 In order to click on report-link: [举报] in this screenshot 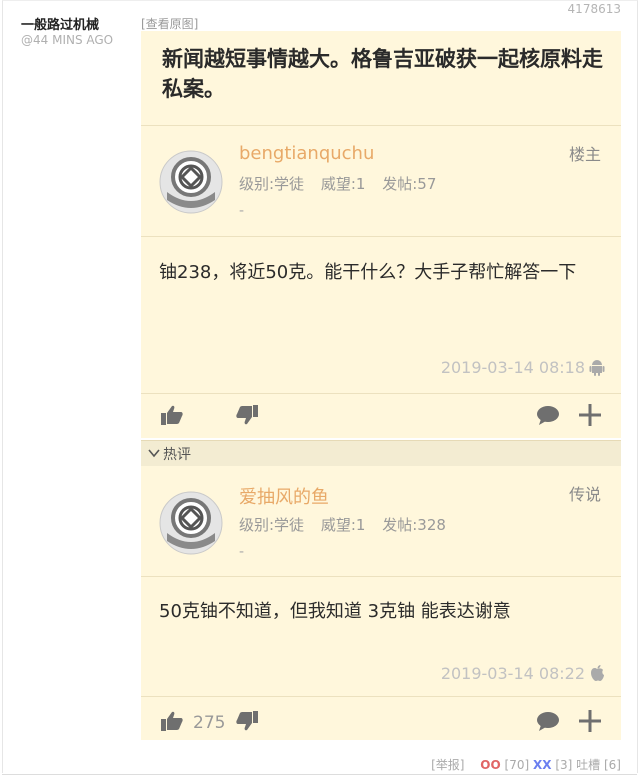, I will do `click(447, 765)`.